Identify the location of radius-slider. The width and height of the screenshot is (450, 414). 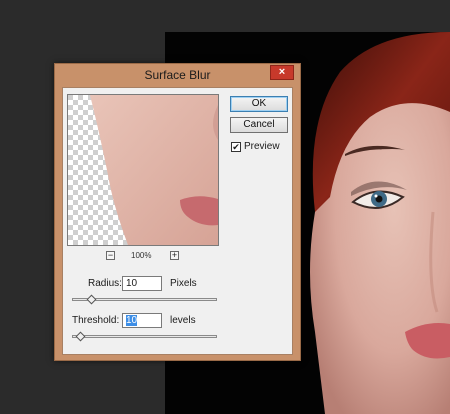
(144, 299).